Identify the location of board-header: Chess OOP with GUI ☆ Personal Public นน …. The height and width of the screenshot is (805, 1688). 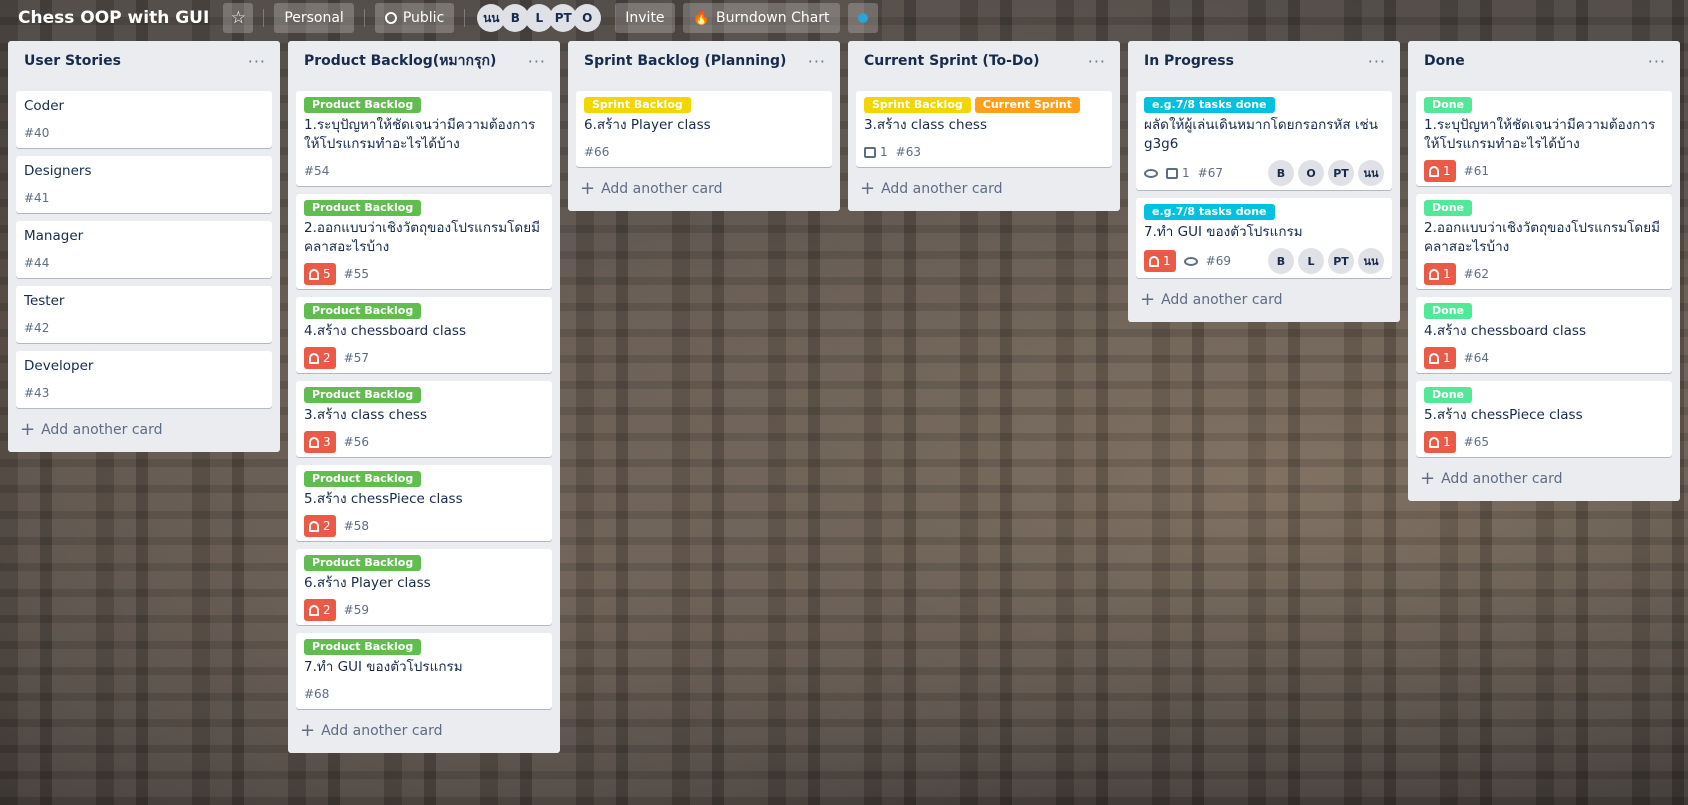
(844, 18).